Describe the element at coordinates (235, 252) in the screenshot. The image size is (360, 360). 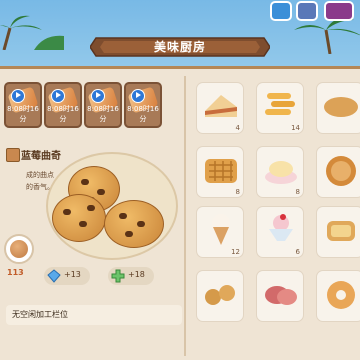
I see `item-count: 12` at that location.